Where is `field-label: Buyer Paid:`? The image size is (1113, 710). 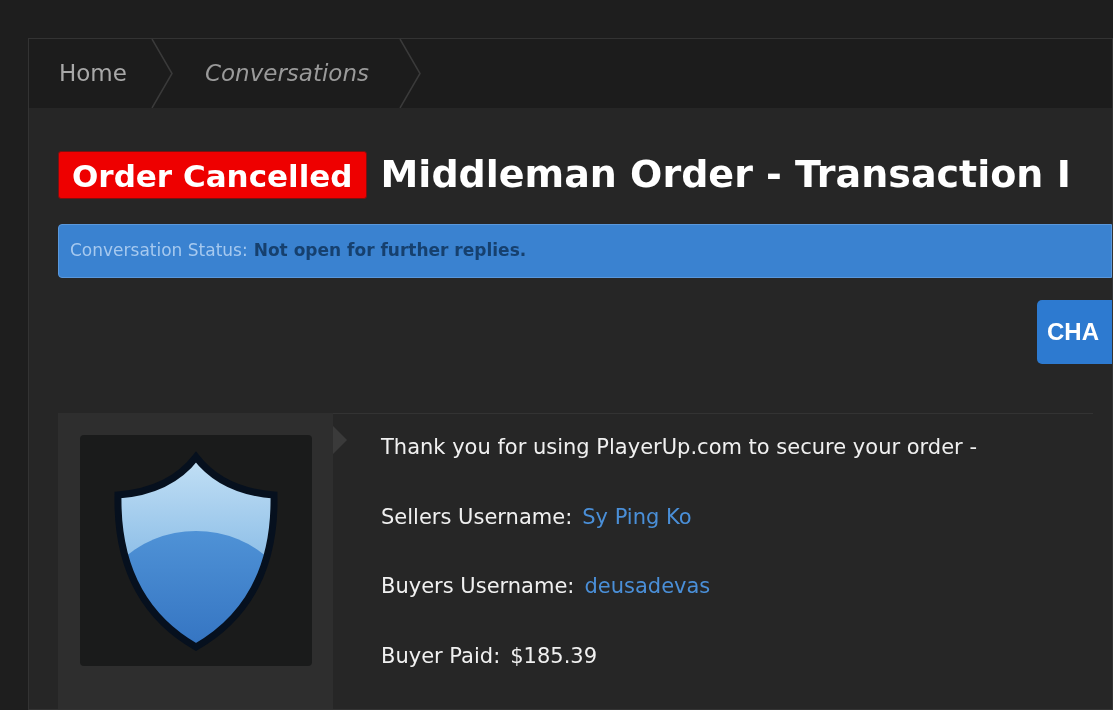
field-label: Buyer Paid: is located at coordinates (441, 656).